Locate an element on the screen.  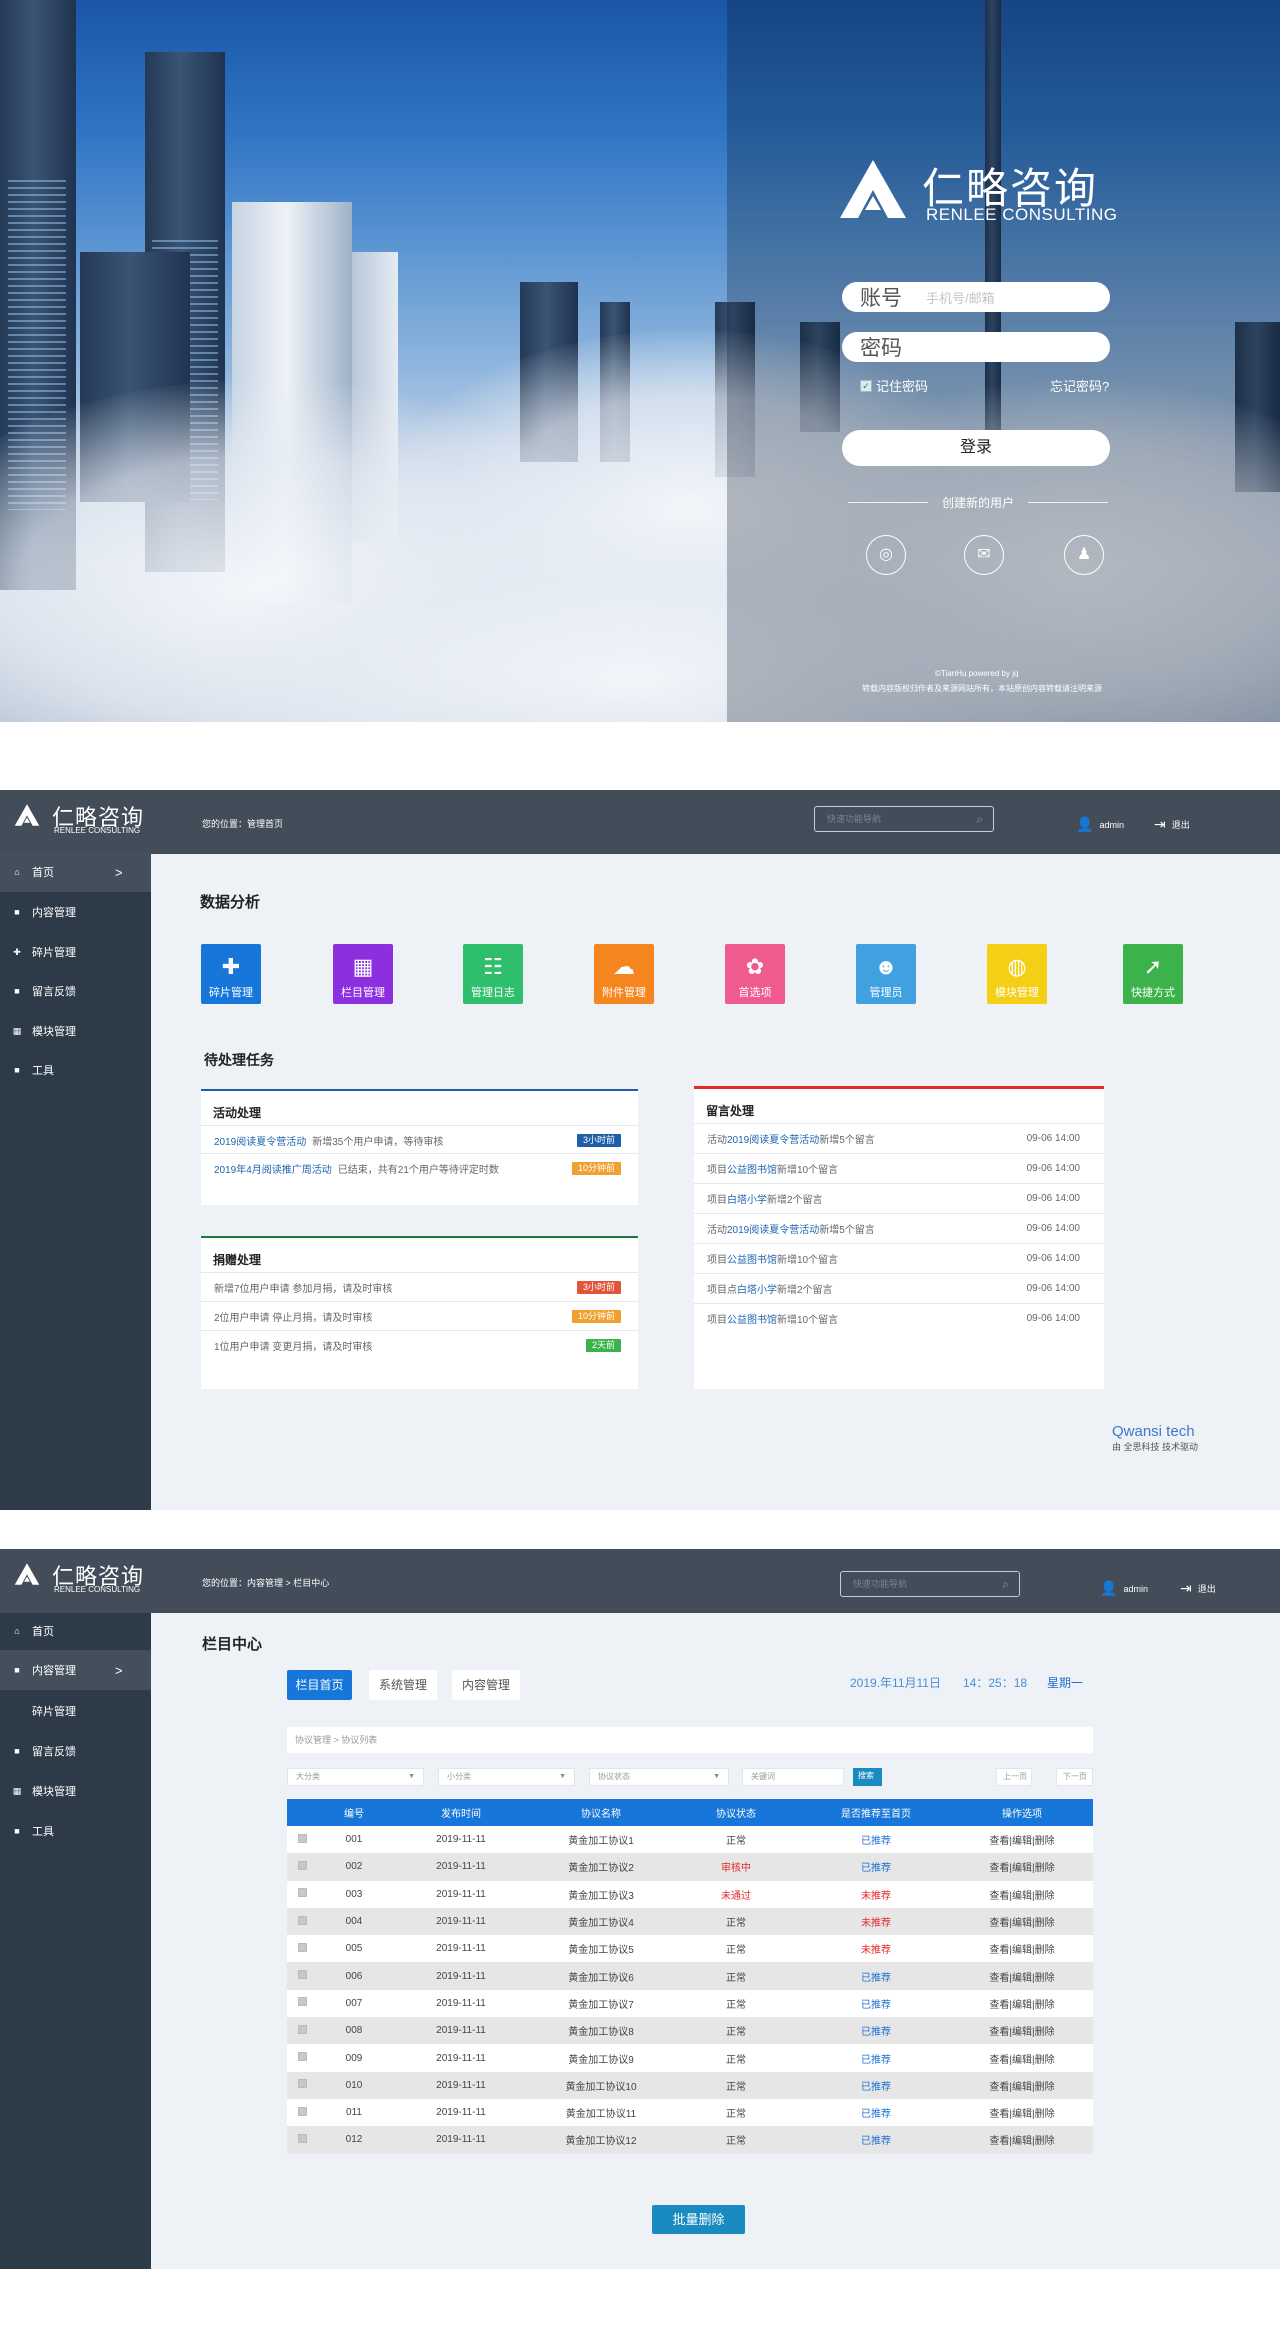
sidebar-item-fragments: ✚ 碎片管理 is located at coordinates (75, 952).